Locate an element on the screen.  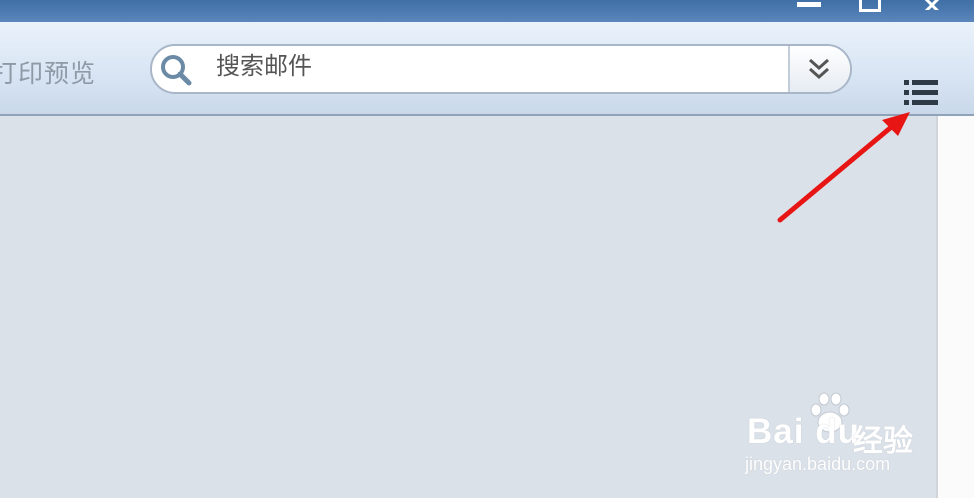
title-bar: ✕ is located at coordinates (487, 11).